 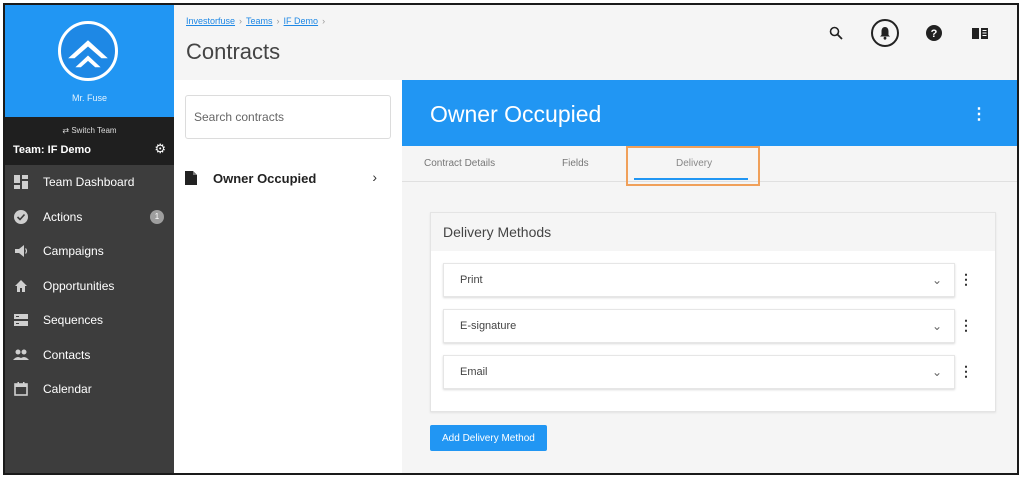 What do you see at coordinates (488, 326) in the screenshot?
I see `method-label: E-signature` at bounding box center [488, 326].